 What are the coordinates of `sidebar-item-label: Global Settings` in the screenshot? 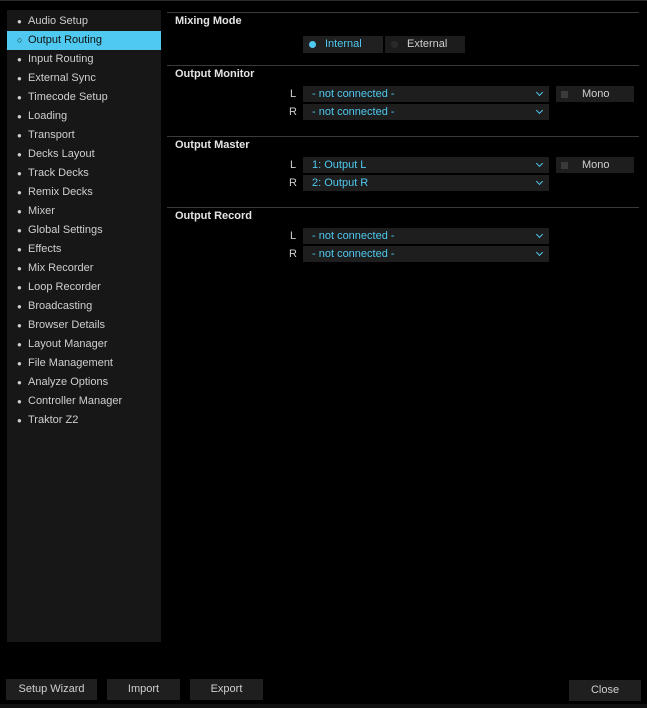 It's located at (65, 230).